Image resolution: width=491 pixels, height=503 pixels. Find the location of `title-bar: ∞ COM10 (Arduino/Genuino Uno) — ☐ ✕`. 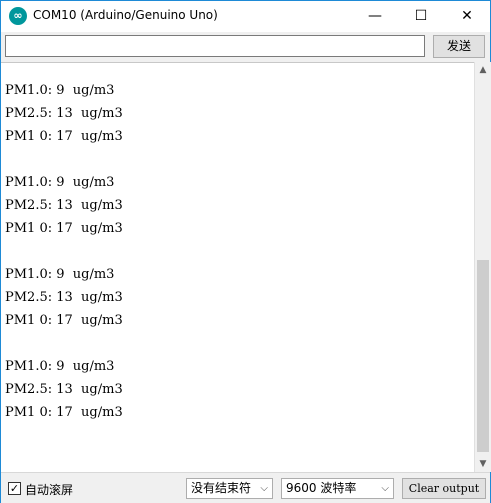

title-bar: ∞ COM10 (Arduino/Genuino Uno) — ☐ ✕ is located at coordinates (245, 16).